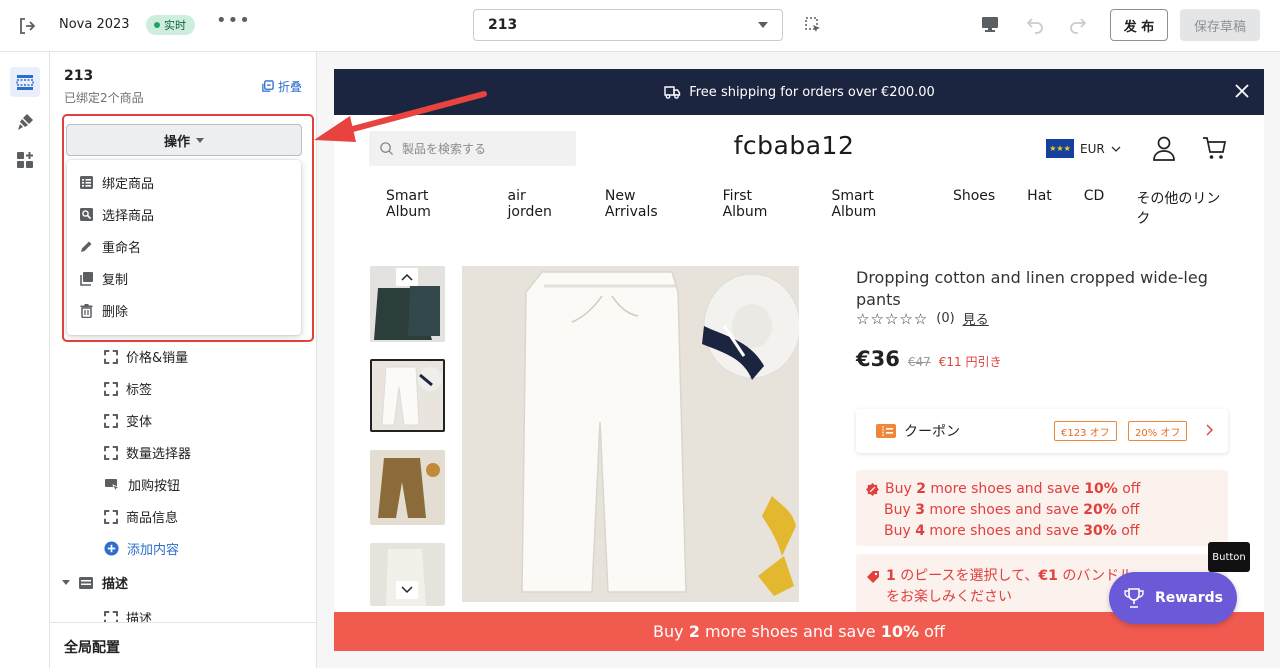 The image size is (1280, 668). What do you see at coordinates (761, 208) in the screenshot?
I see `nav-link: First Album` at bounding box center [761, 208].